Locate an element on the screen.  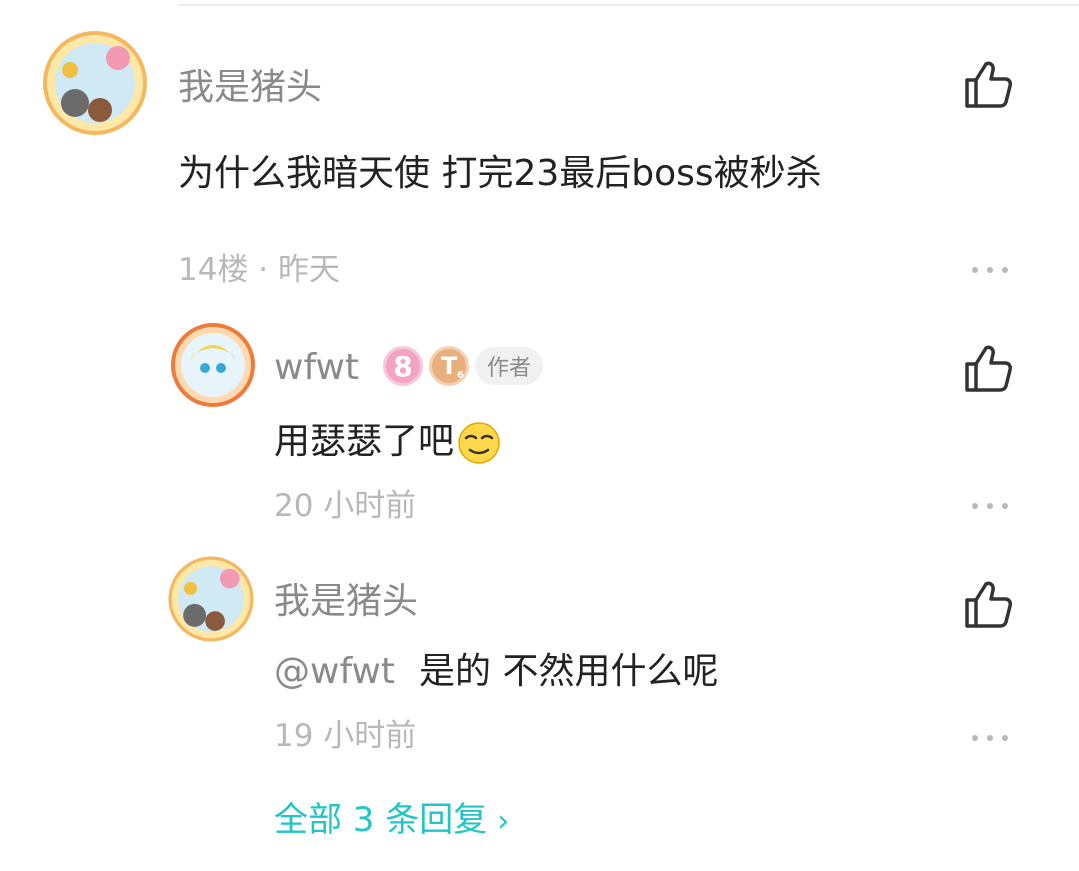
view-all-replies-link: 全部 3 条回复 › is located at coordinates (391, 821).